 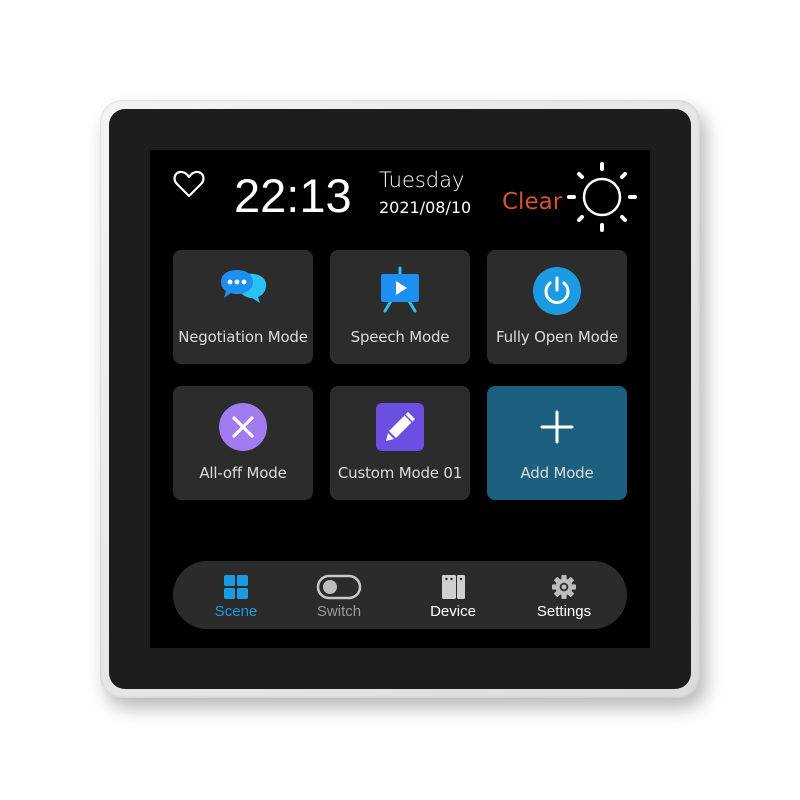 What do you see at coordinates (557, 473) in the screenshot?
I see `mode-label: Add Mode` at bounding box center [557, 473].